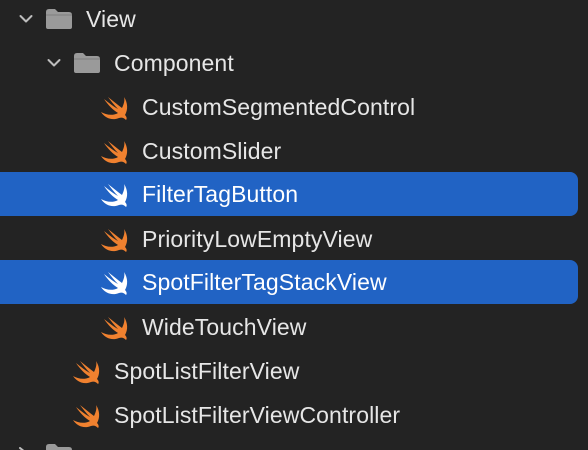  I want to click on navigator-item-label: SpotListFilterViewController, so click(257, 415).